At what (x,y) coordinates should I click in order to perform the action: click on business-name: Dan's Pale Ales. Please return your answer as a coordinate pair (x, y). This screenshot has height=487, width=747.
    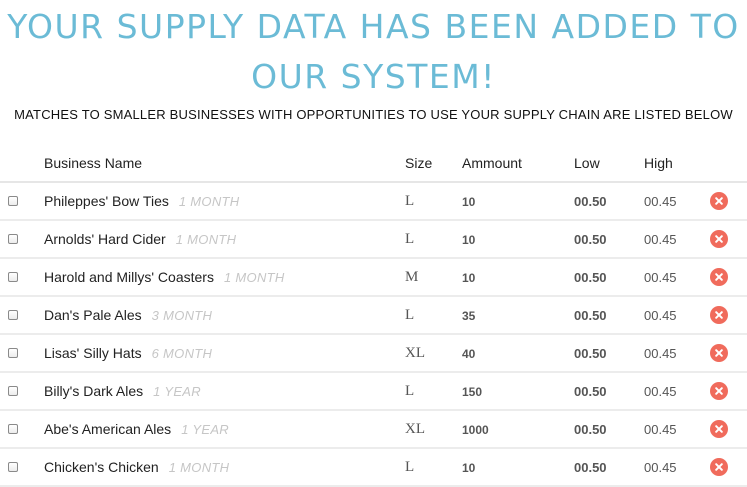
    Looking at the image, I should click on (93, 315).